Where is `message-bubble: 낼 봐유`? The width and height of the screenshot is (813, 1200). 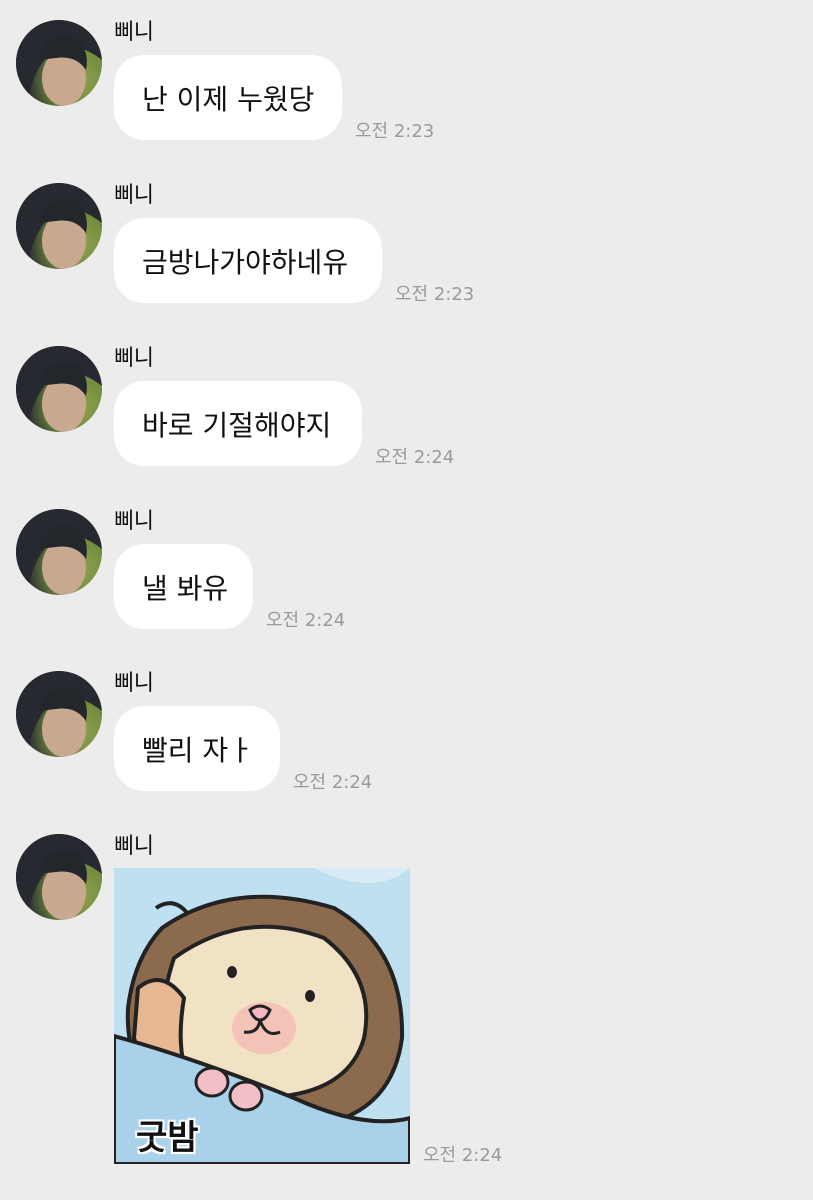
message-bubble: 낼 봐유 is located at coordinates (183, 586).